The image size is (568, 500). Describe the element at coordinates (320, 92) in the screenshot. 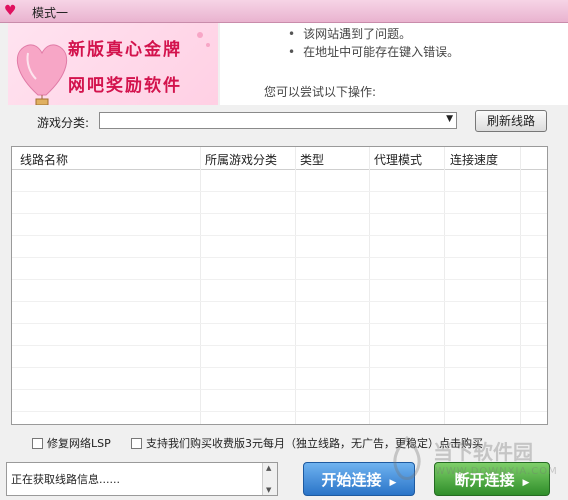

I see `try-text: 您可以尝试以下操作:` at that location.